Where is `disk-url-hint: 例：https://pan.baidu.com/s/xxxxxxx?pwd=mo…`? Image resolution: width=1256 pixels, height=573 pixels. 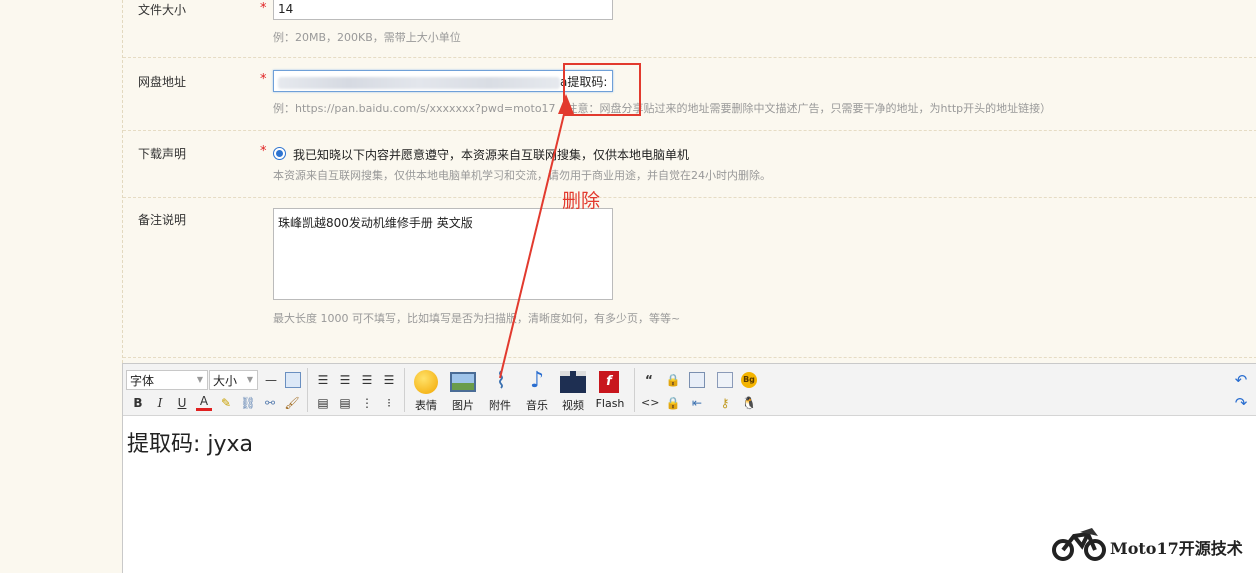
disk-url-hint: 例：https://pan.baidu.com/s/xxxxxxx?pwd=mo… is located at coordinates (662, 108).